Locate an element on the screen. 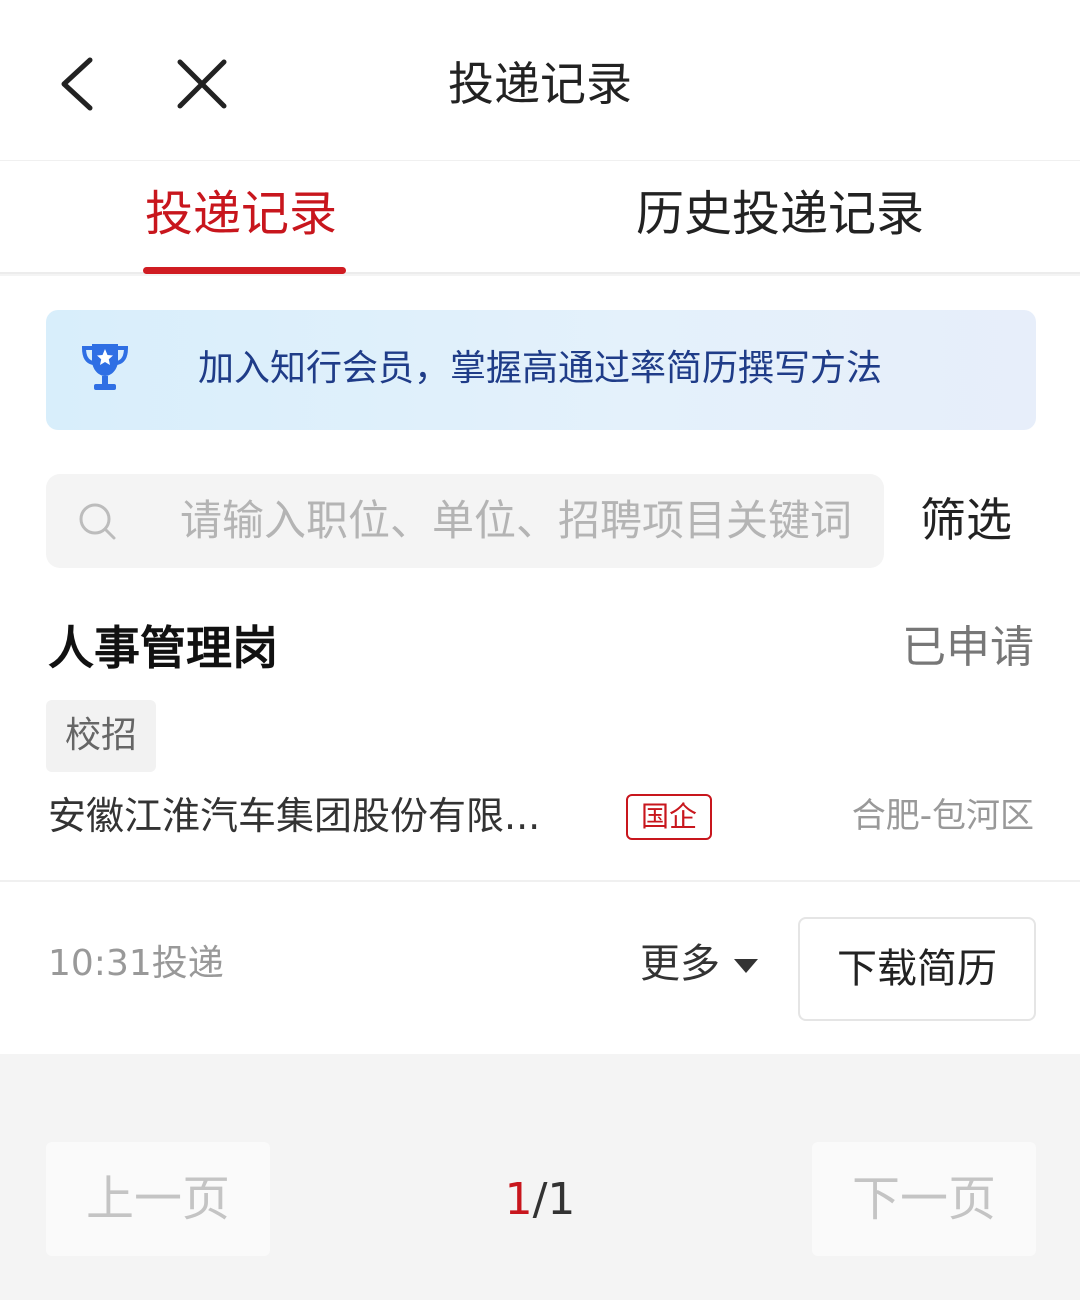  caret-down-icon is located at coordinates (746, 966).